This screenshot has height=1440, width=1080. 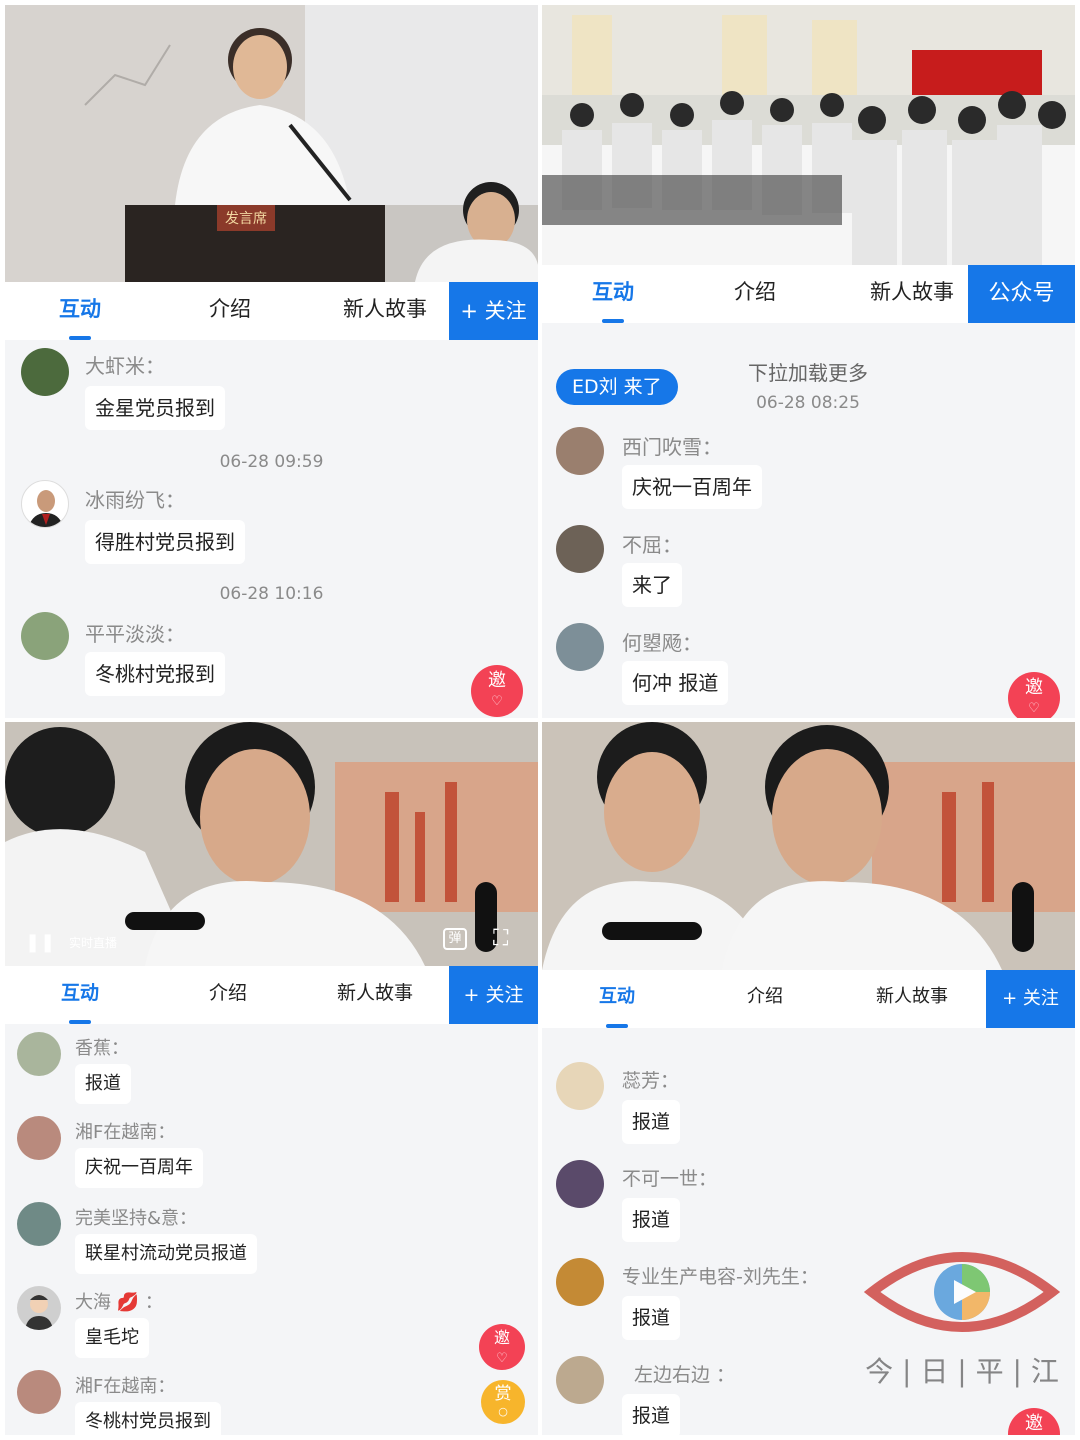 I want to click on username: 冰雨纷飞：, so click(x=135, y=498).